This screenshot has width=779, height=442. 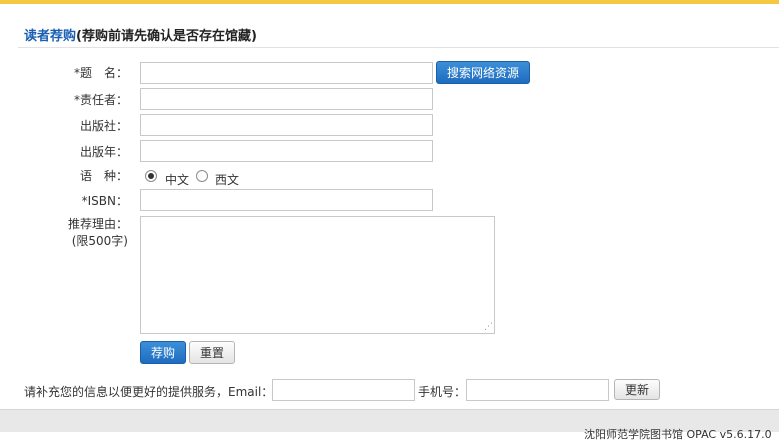 I want to click on title-label-wrap: *题 名：, so click(x=70, y=73).